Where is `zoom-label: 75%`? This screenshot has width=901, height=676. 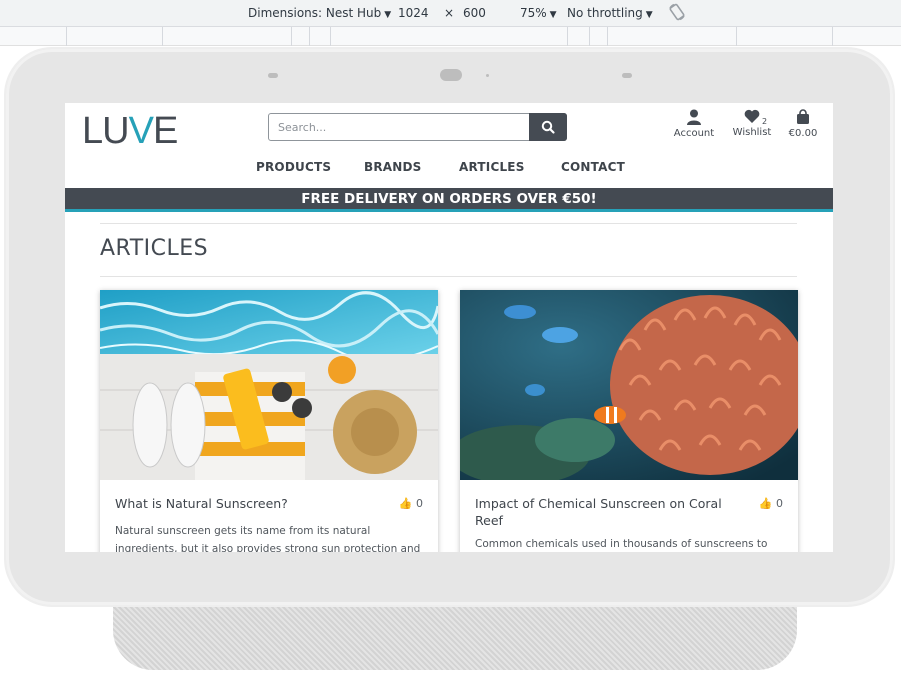
zoom-label: 75% is located at coordinates (533, 13).